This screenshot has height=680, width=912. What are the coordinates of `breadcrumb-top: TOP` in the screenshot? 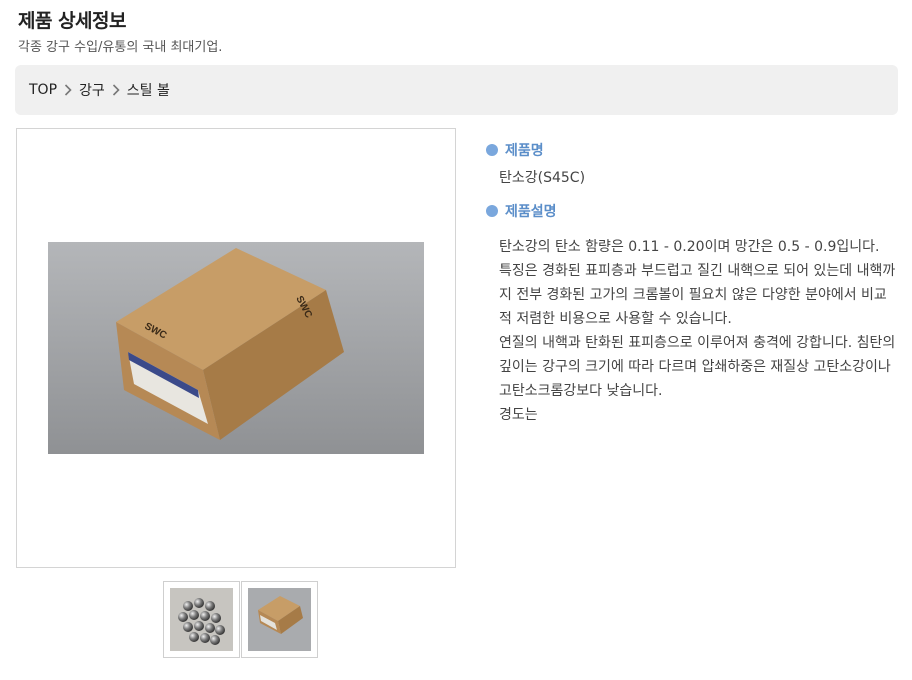 It's located at (43, 90).